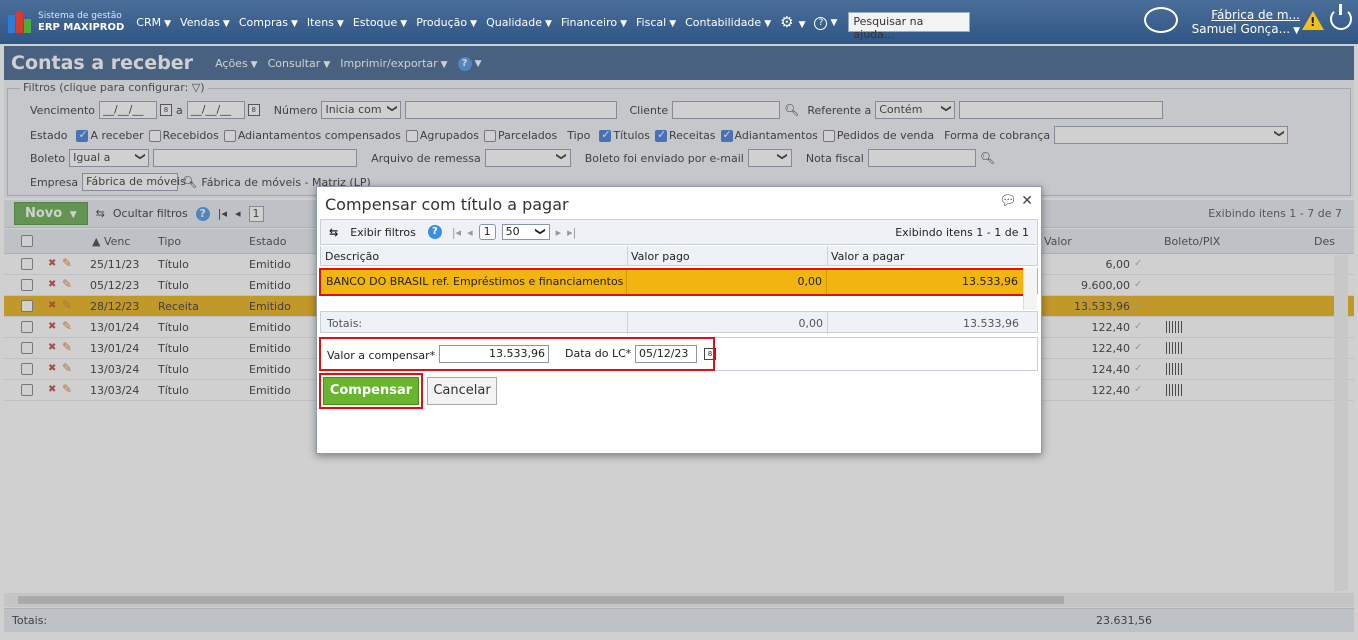 The image size is (1358, 640). I want to click on menu-fiscal: Fiscal ▼, so click(656, 22).